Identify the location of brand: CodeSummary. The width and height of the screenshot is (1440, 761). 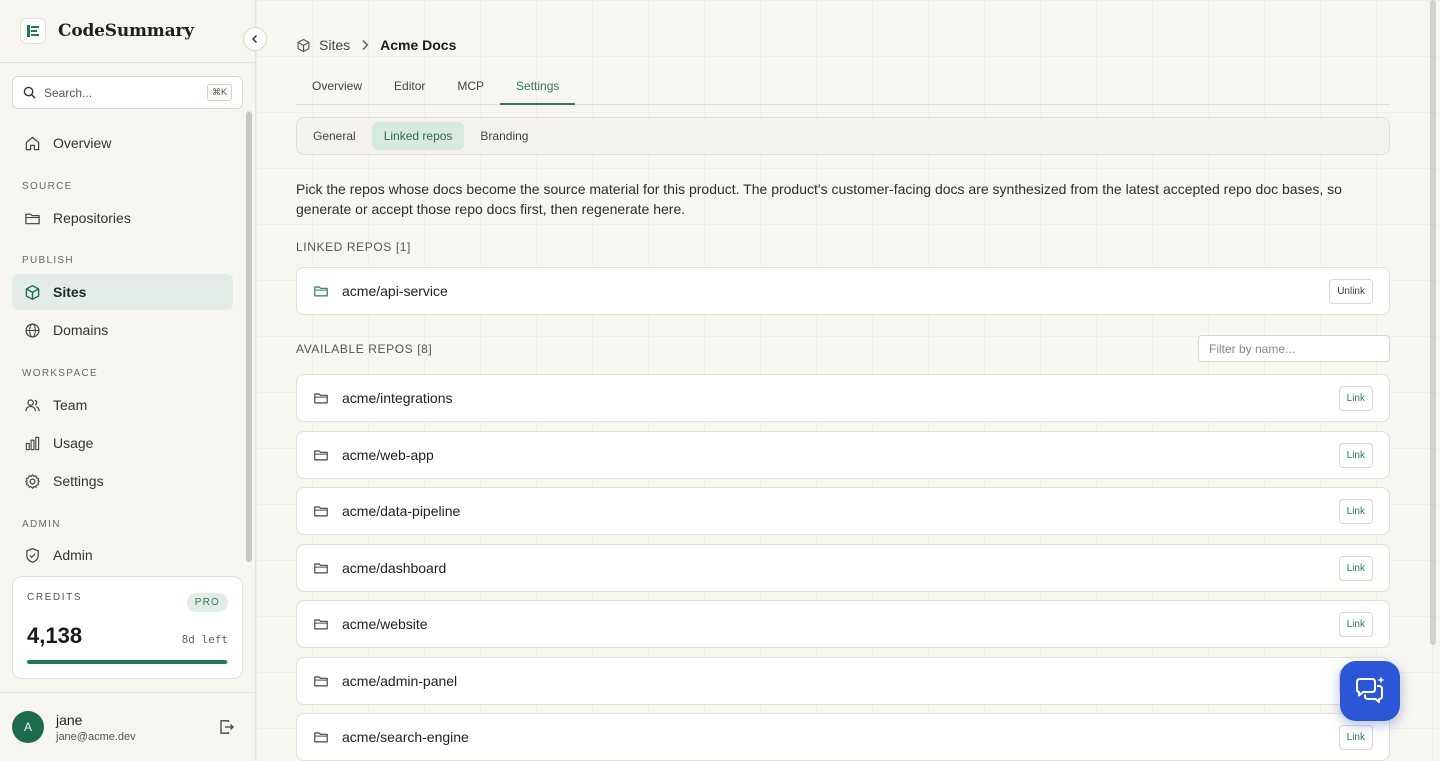
(127, 31).